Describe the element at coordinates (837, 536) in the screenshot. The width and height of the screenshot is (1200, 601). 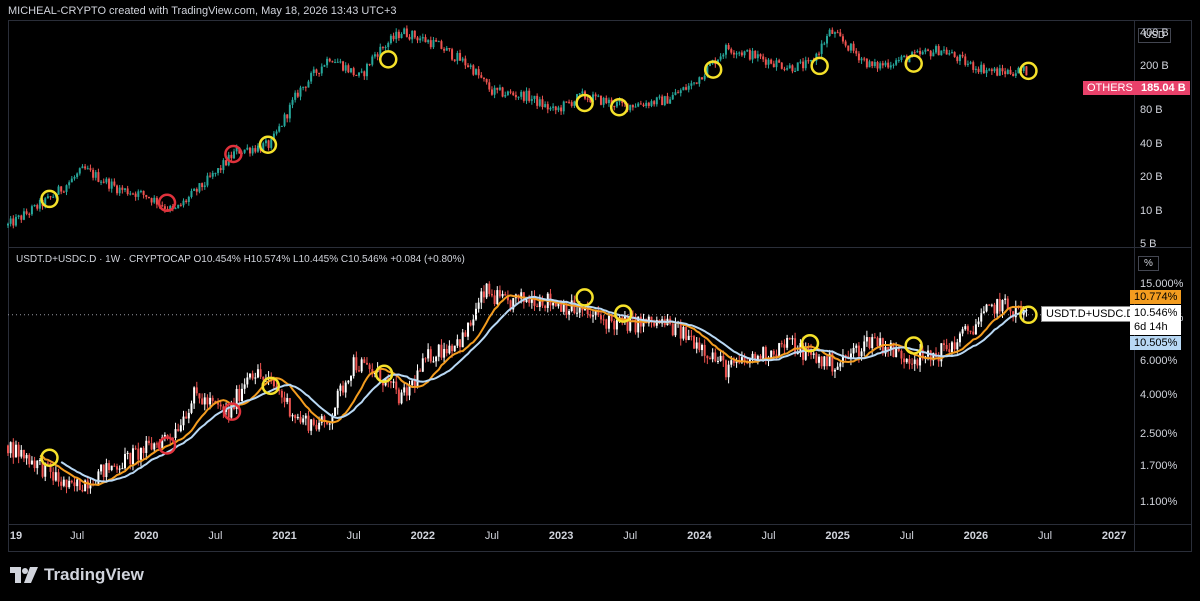
I see `time-tick: 2025` at that location.